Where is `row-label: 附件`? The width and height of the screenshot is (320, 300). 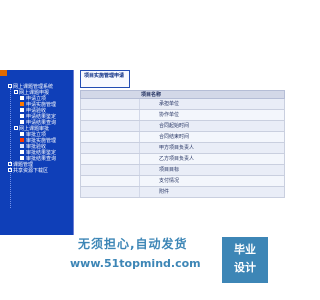 row-label: 附件 is located at coordinates (164, 192).